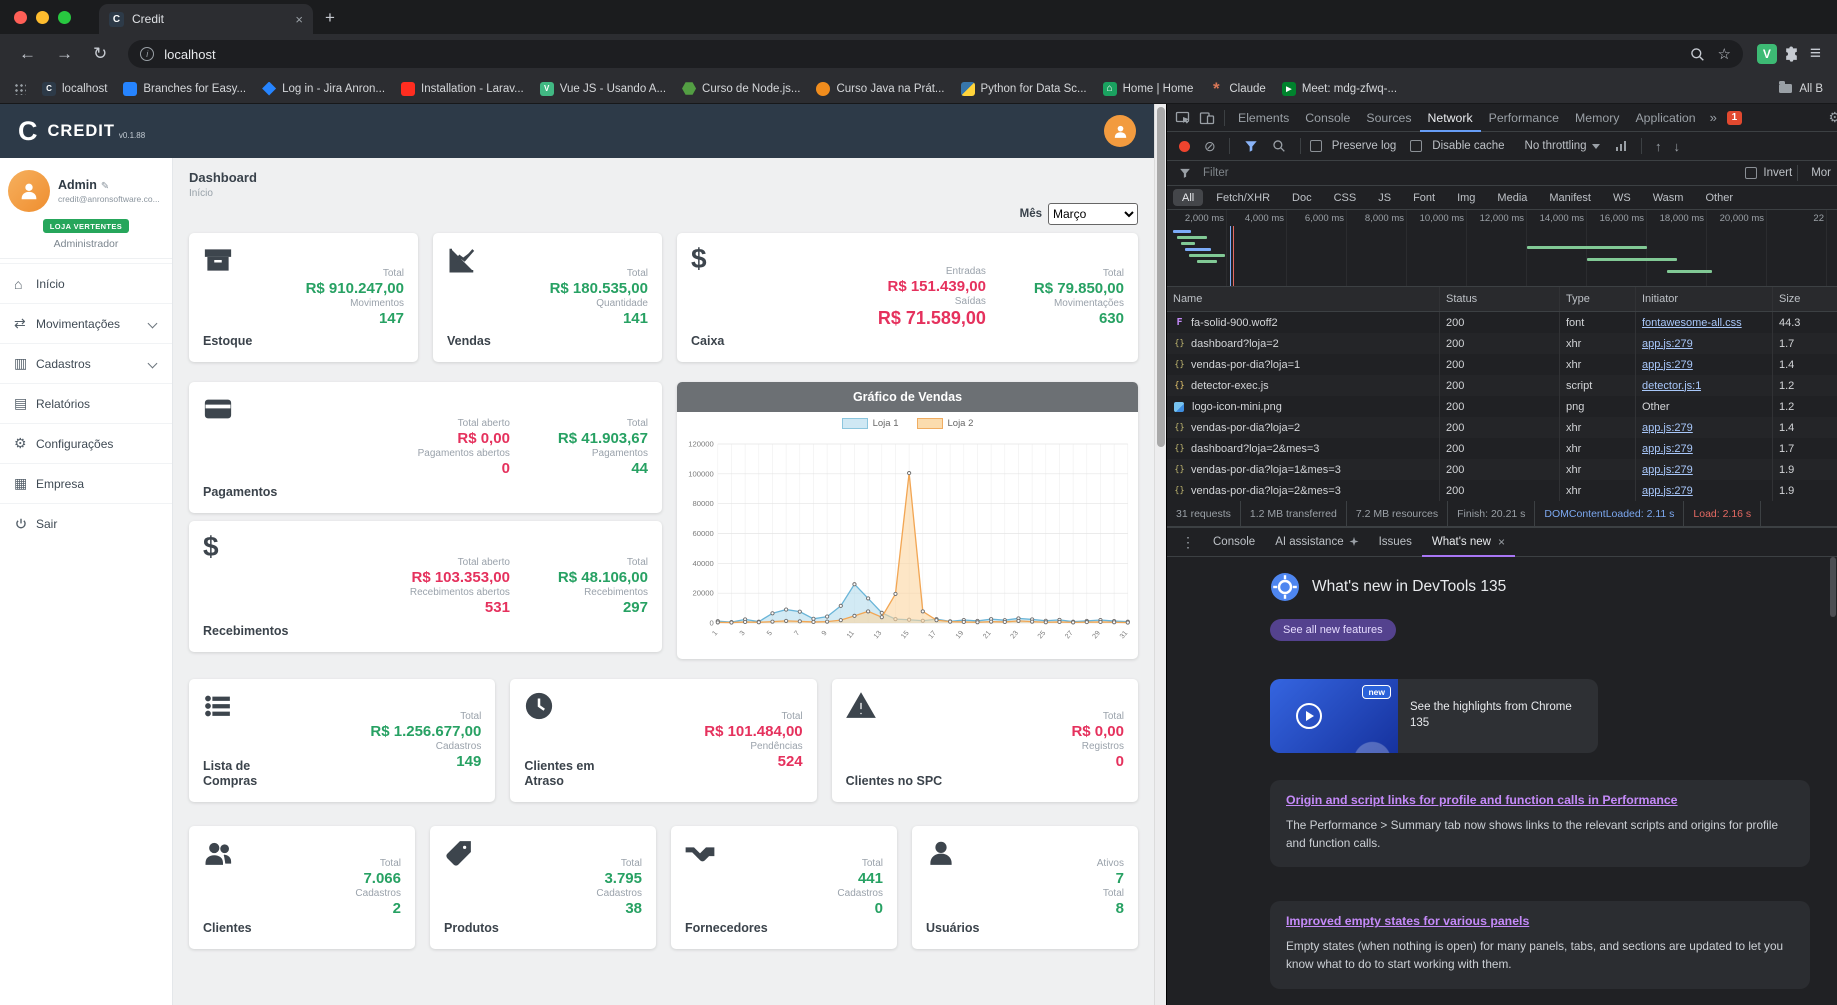  Describe the element at coordinates (1303, 299) in the screenshot. I see `column-name: Name` at that location.